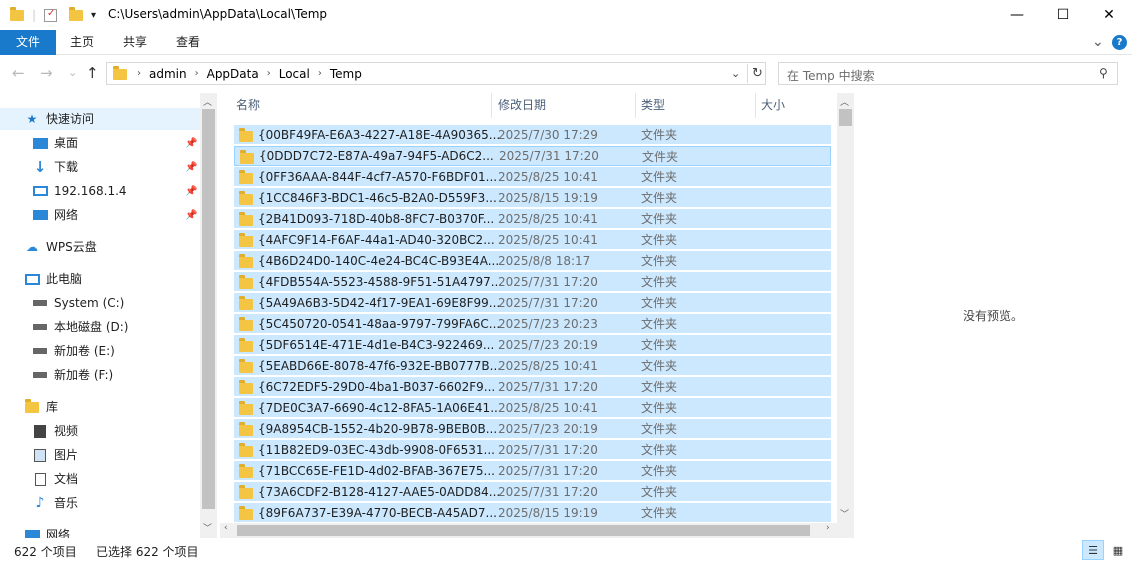 The image size is (1132, 563). I want to click on breadcrumb-local: Local, so click(294, 74).